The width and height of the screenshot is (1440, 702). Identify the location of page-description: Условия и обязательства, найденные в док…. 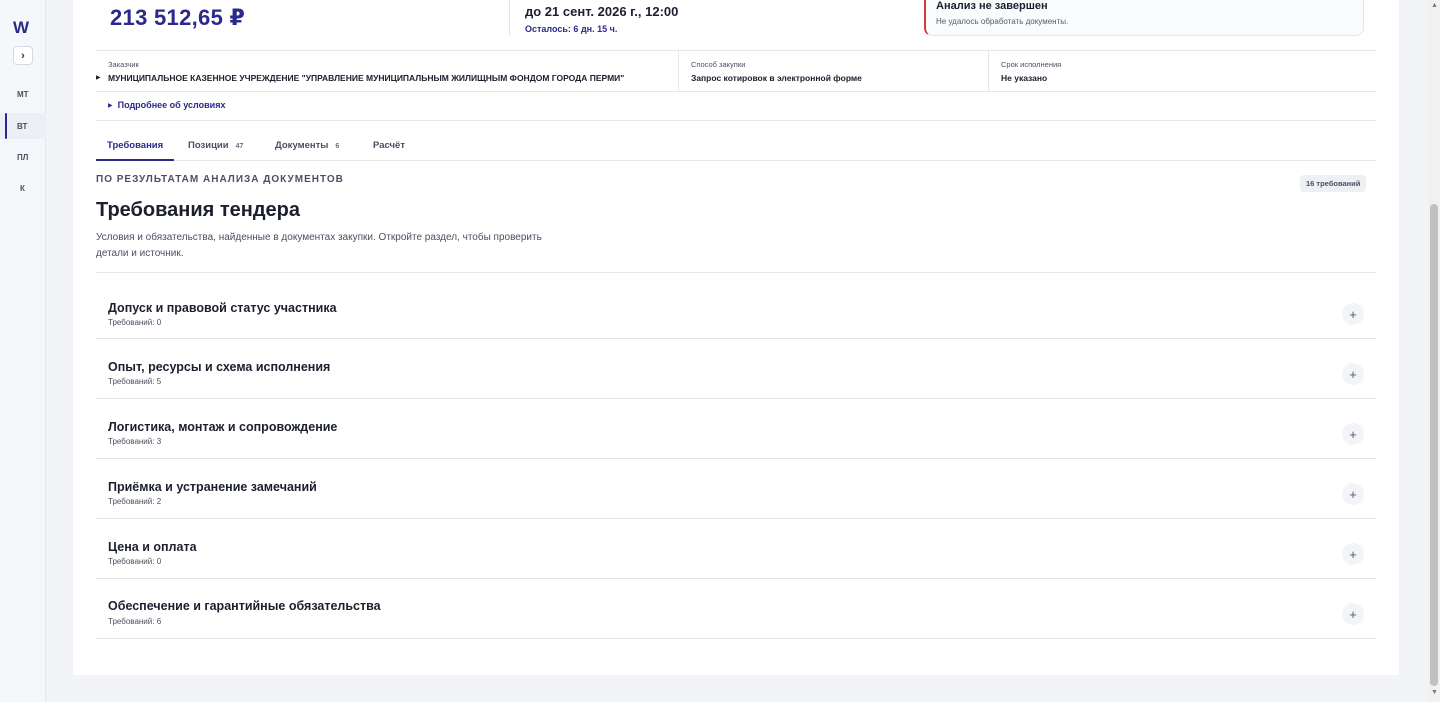
(319, 245).